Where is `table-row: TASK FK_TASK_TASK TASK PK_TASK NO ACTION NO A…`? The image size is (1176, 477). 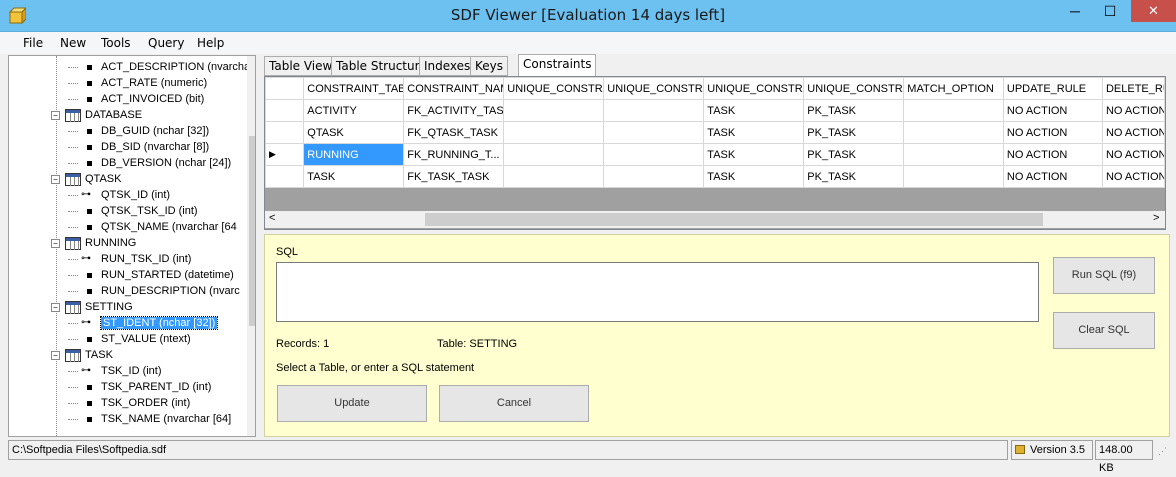 table-row: TASK FK_TASK_TASK TASK PK_TASK NO ACTION NO A… is located at coordinates (715, 176).